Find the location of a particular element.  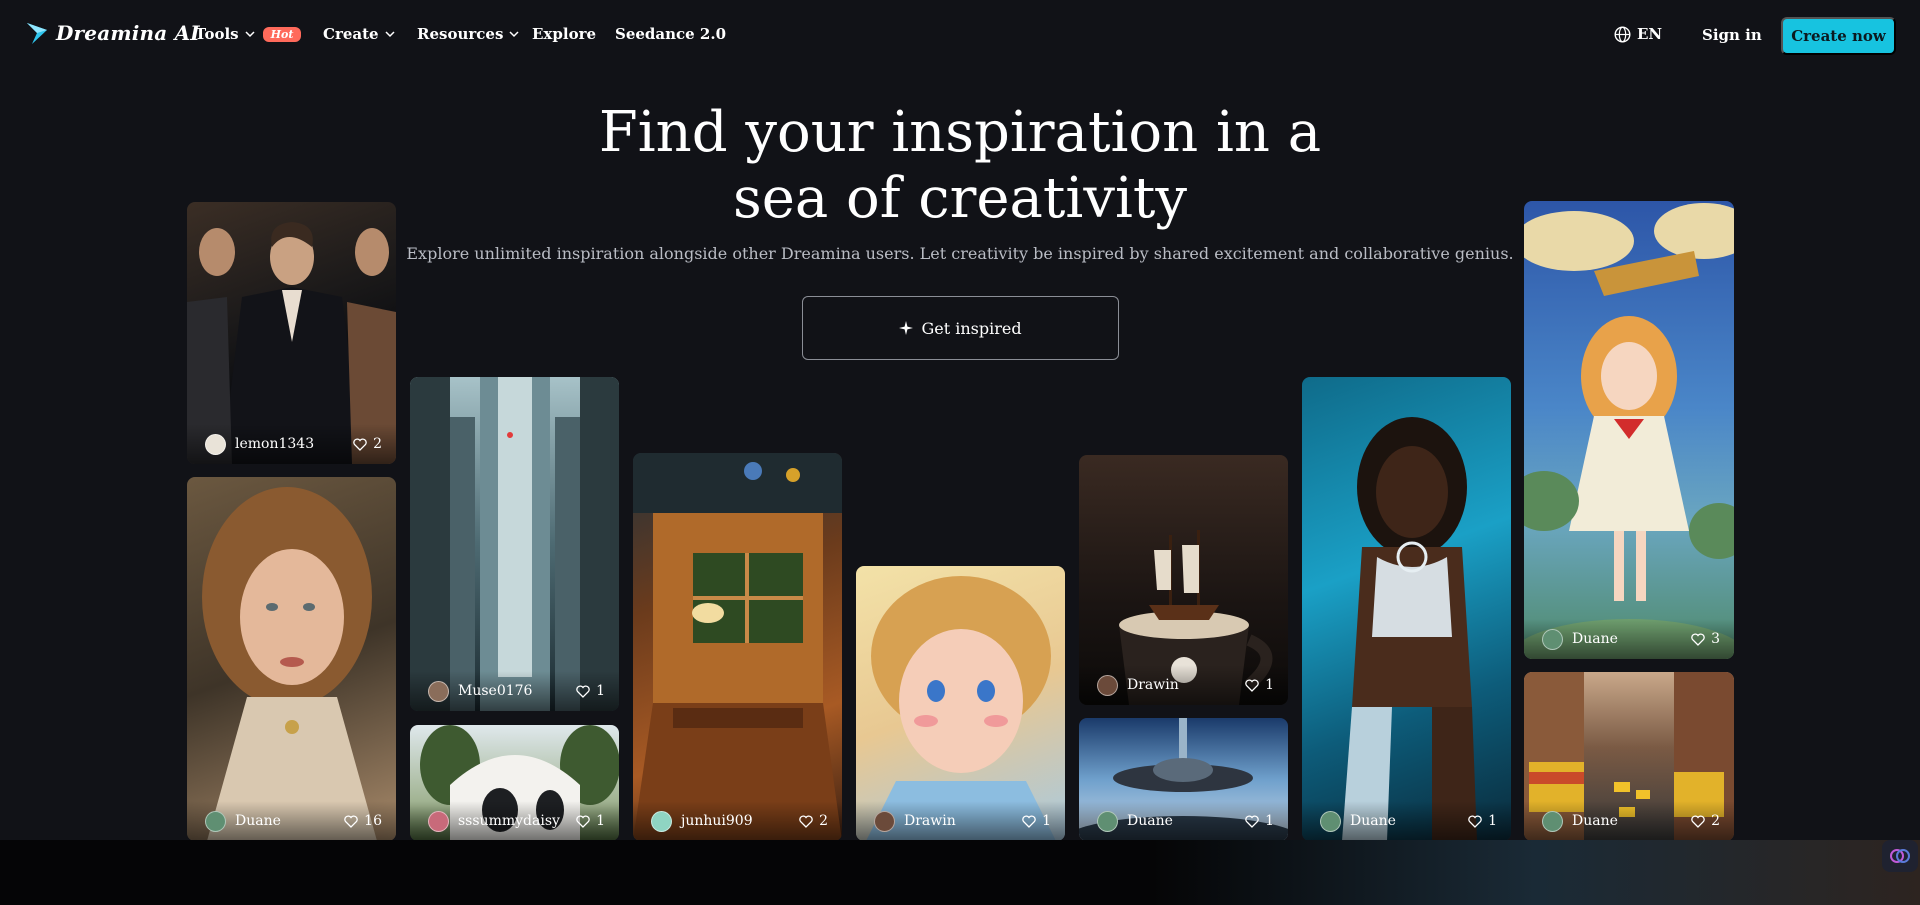

globe-icon is located at coordinates (1622, 34).